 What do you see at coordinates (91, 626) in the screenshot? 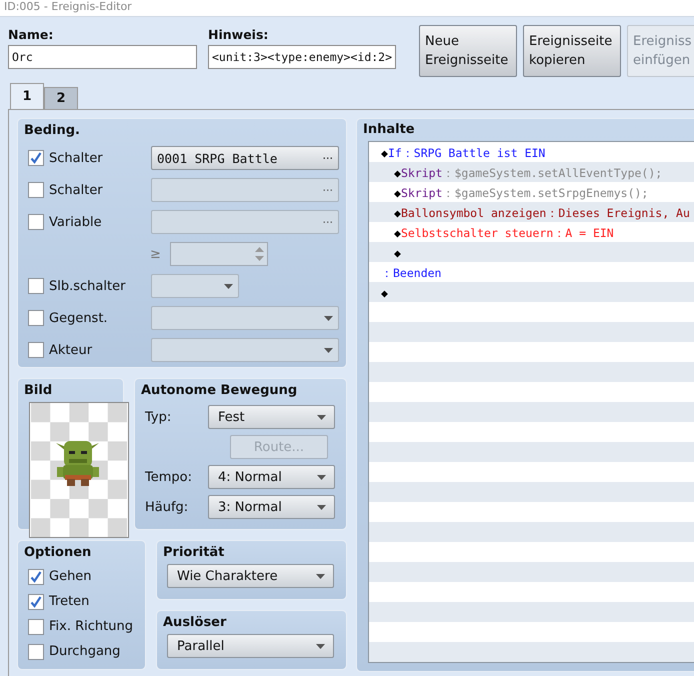
I see `option-label: Fix. Richtung` at bounding box center [91, 626].